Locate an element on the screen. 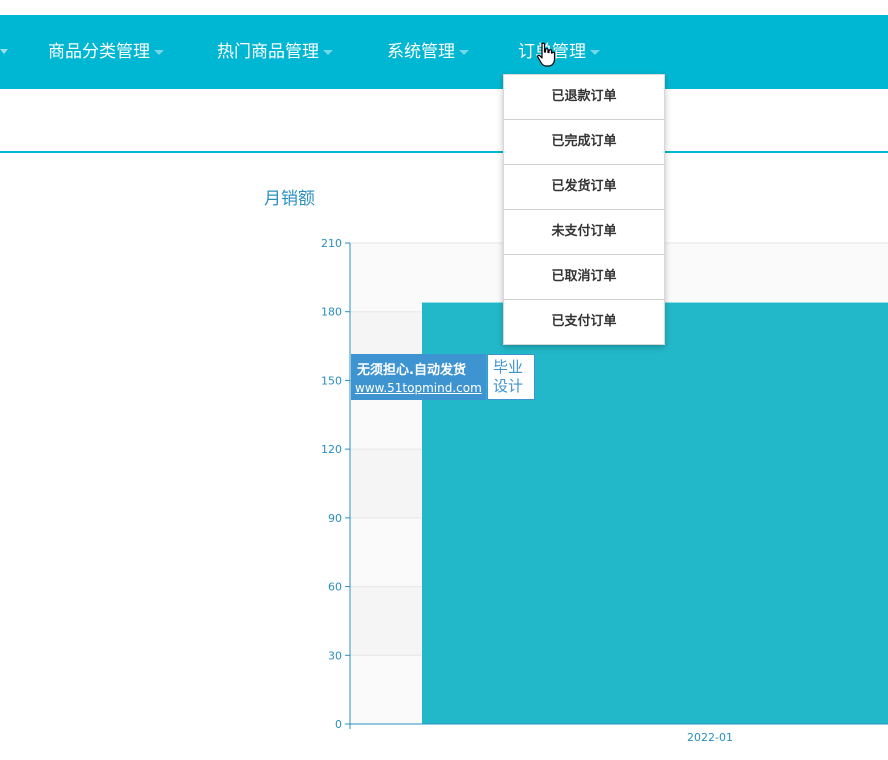 Image resolution: width=888 pixels, height=760 pixels. sub-header-bar is located at coordinates (444, 121).